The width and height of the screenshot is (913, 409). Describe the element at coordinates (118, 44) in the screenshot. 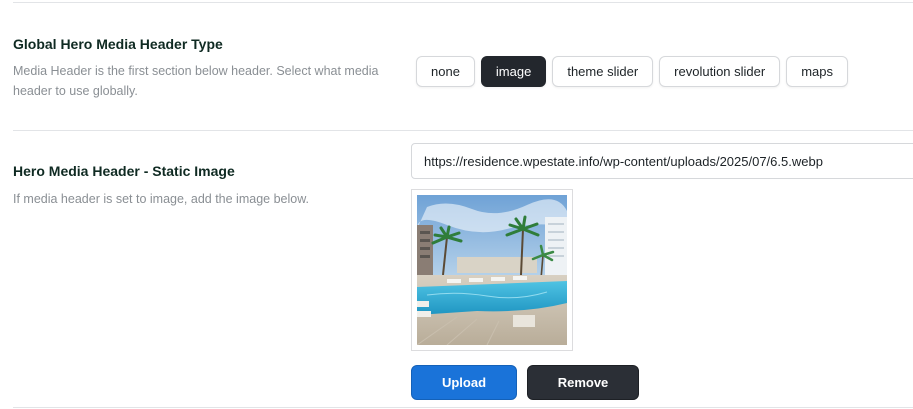

I see `media-header-type-title: Global Hero Media Header Type` at that location.